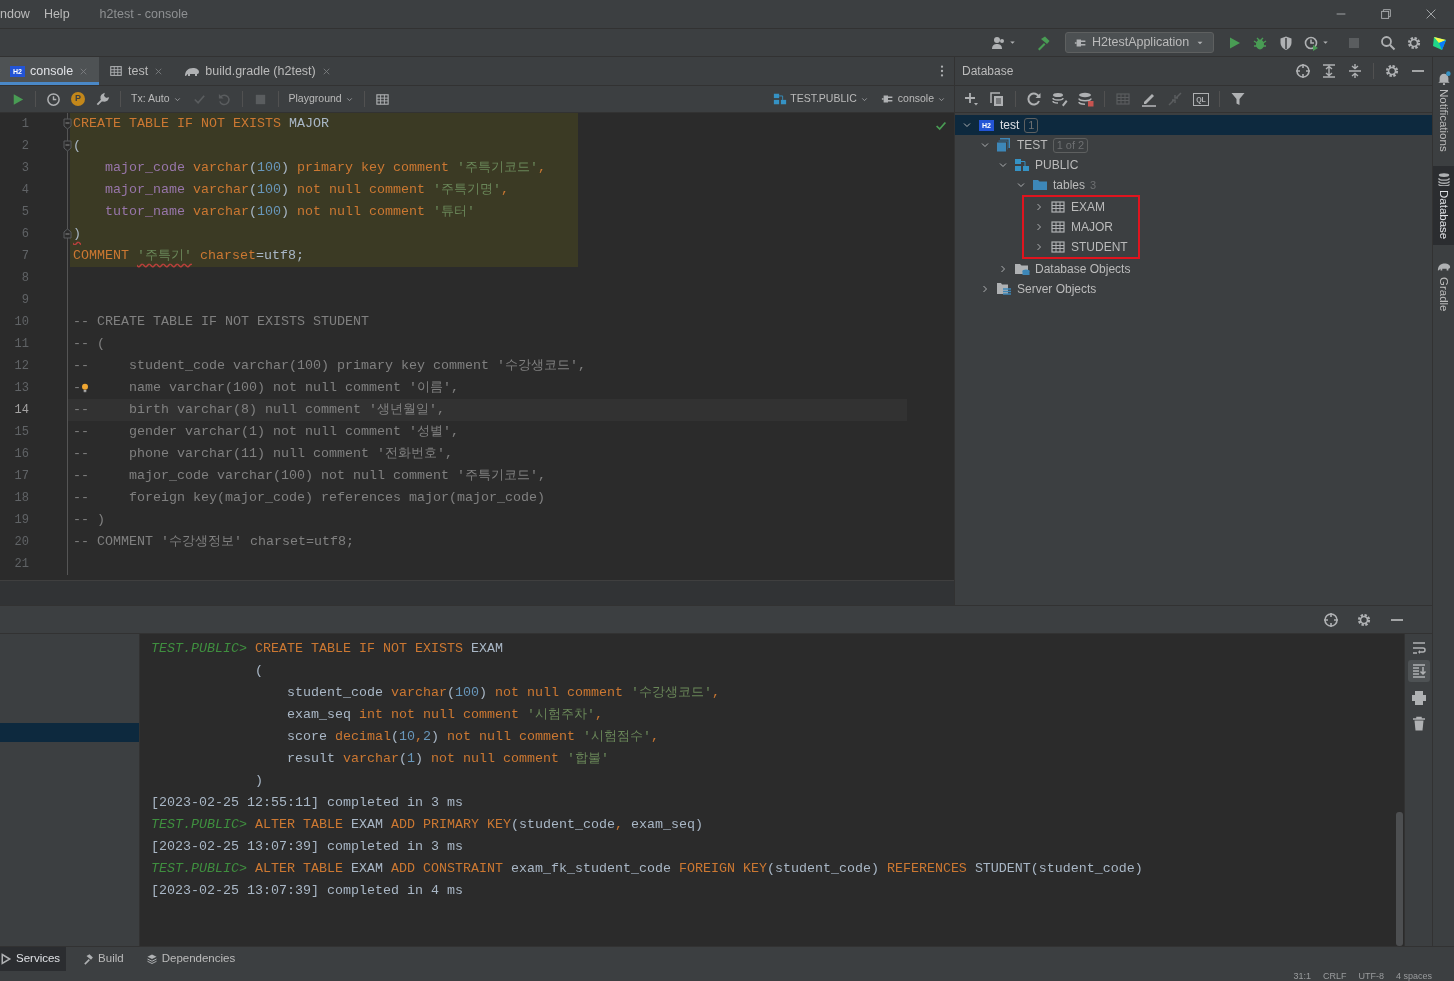  What do you see at coordinates (24, 234) in the screenshot?
I see `line-number: 6` at bounding box center [24, 234].